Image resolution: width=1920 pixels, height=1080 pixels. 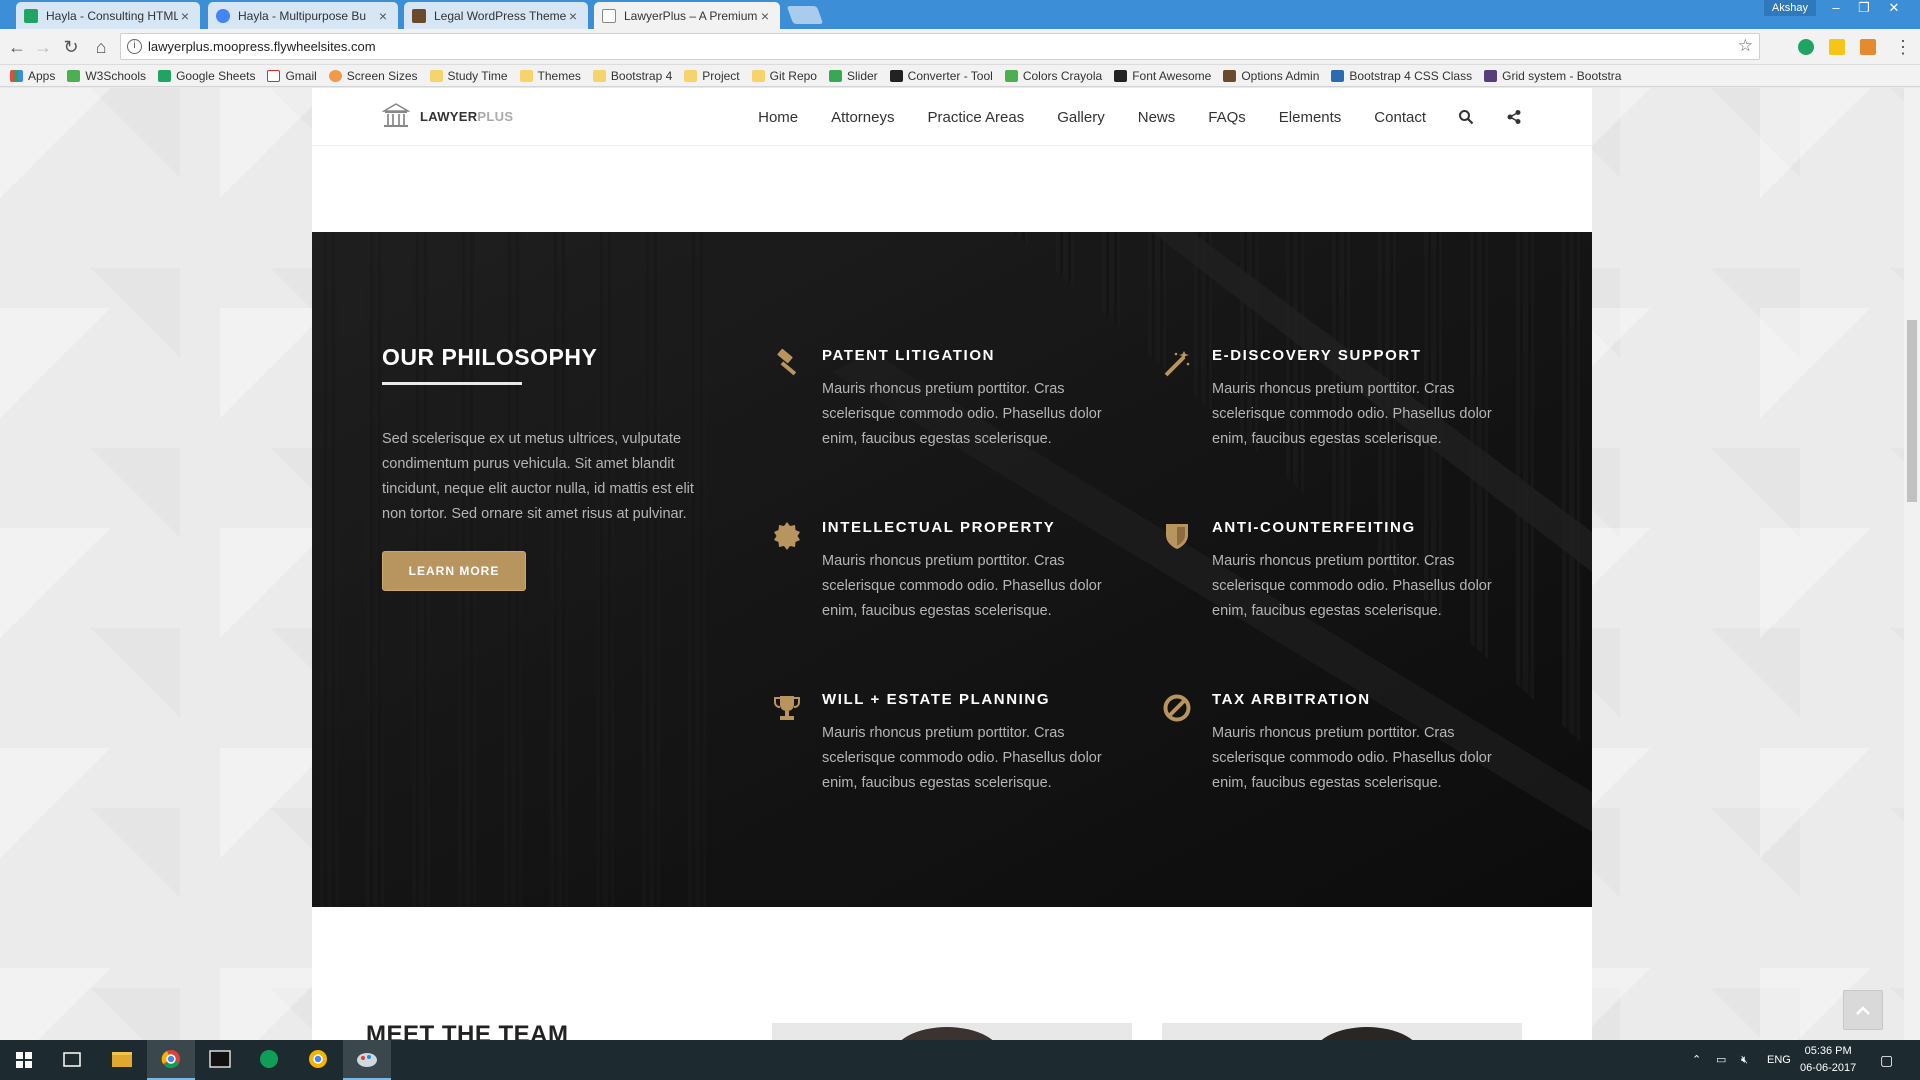 I want to click on nav-practice-areas: Practice Areas, so click(x=976, y=117).